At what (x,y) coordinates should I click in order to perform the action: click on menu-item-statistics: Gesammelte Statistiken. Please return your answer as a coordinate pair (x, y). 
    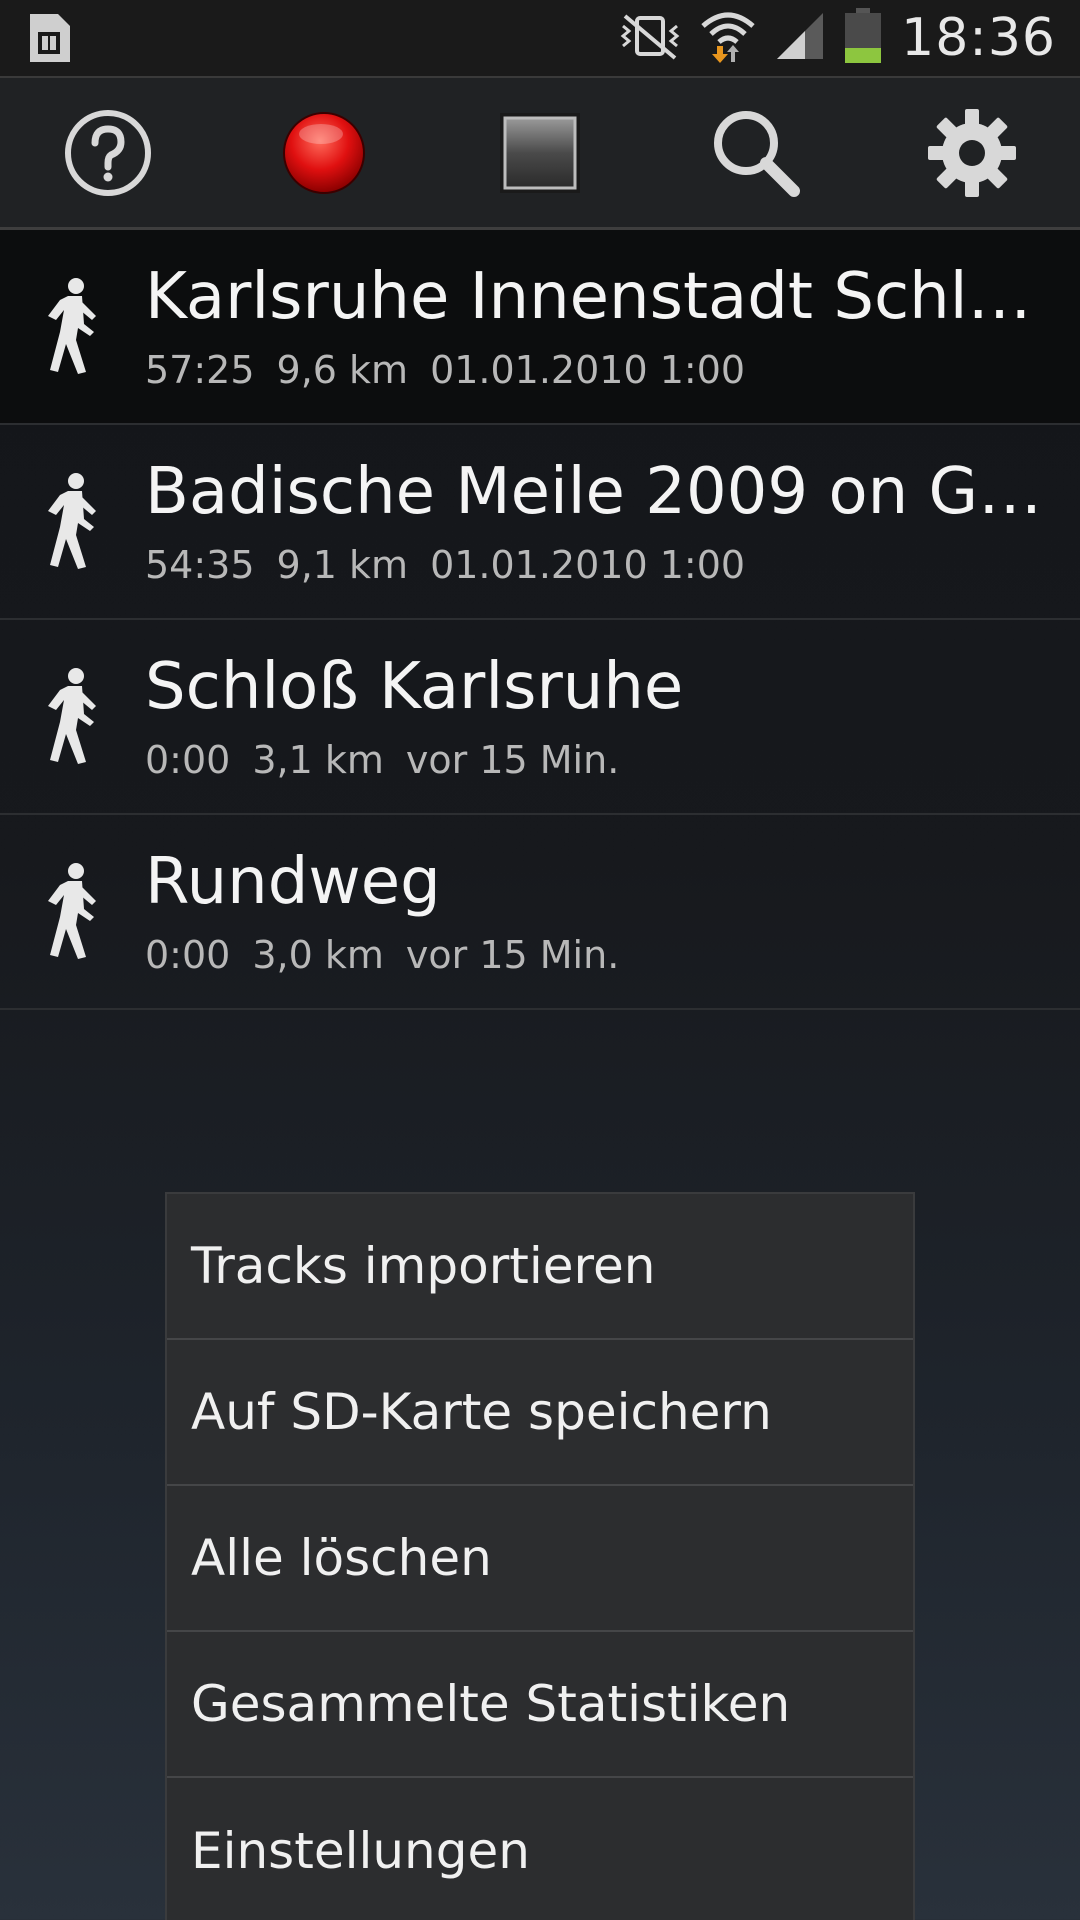
    Looking at the image, I should click on (540, 1705).